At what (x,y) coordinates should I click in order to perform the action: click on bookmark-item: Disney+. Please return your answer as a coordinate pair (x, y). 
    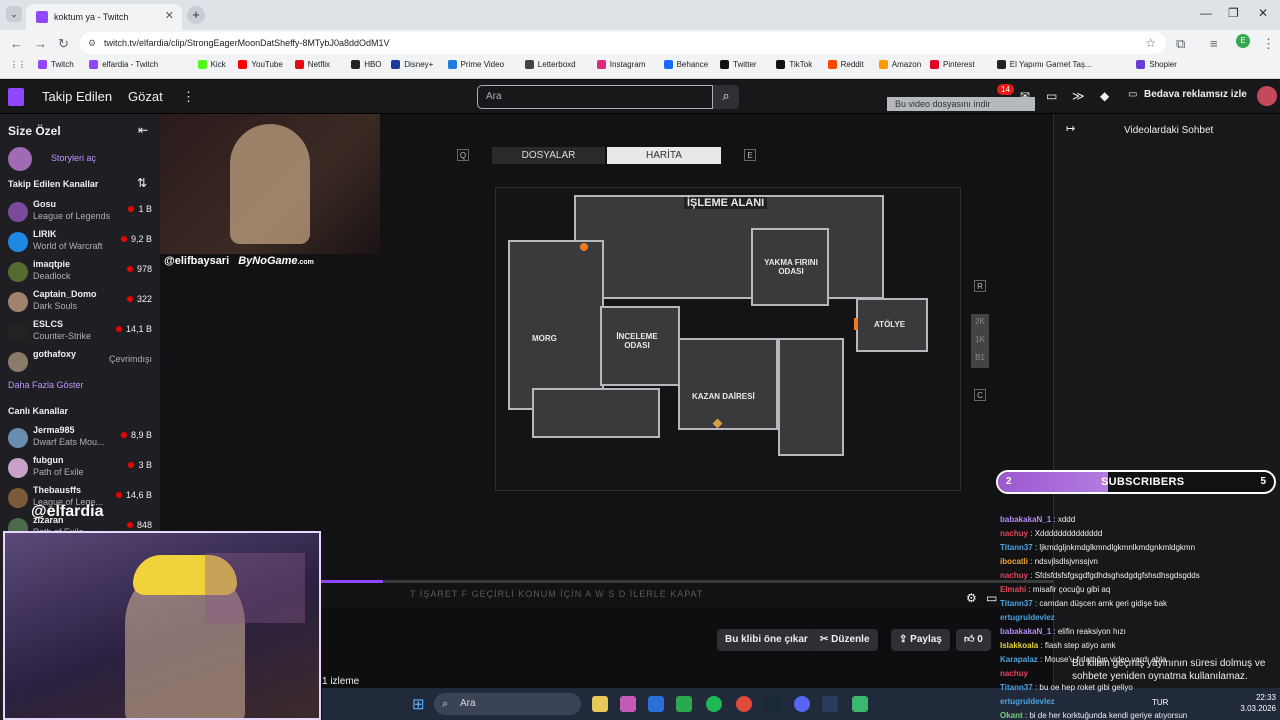
    Looking at the image, I should click on (412, 64).